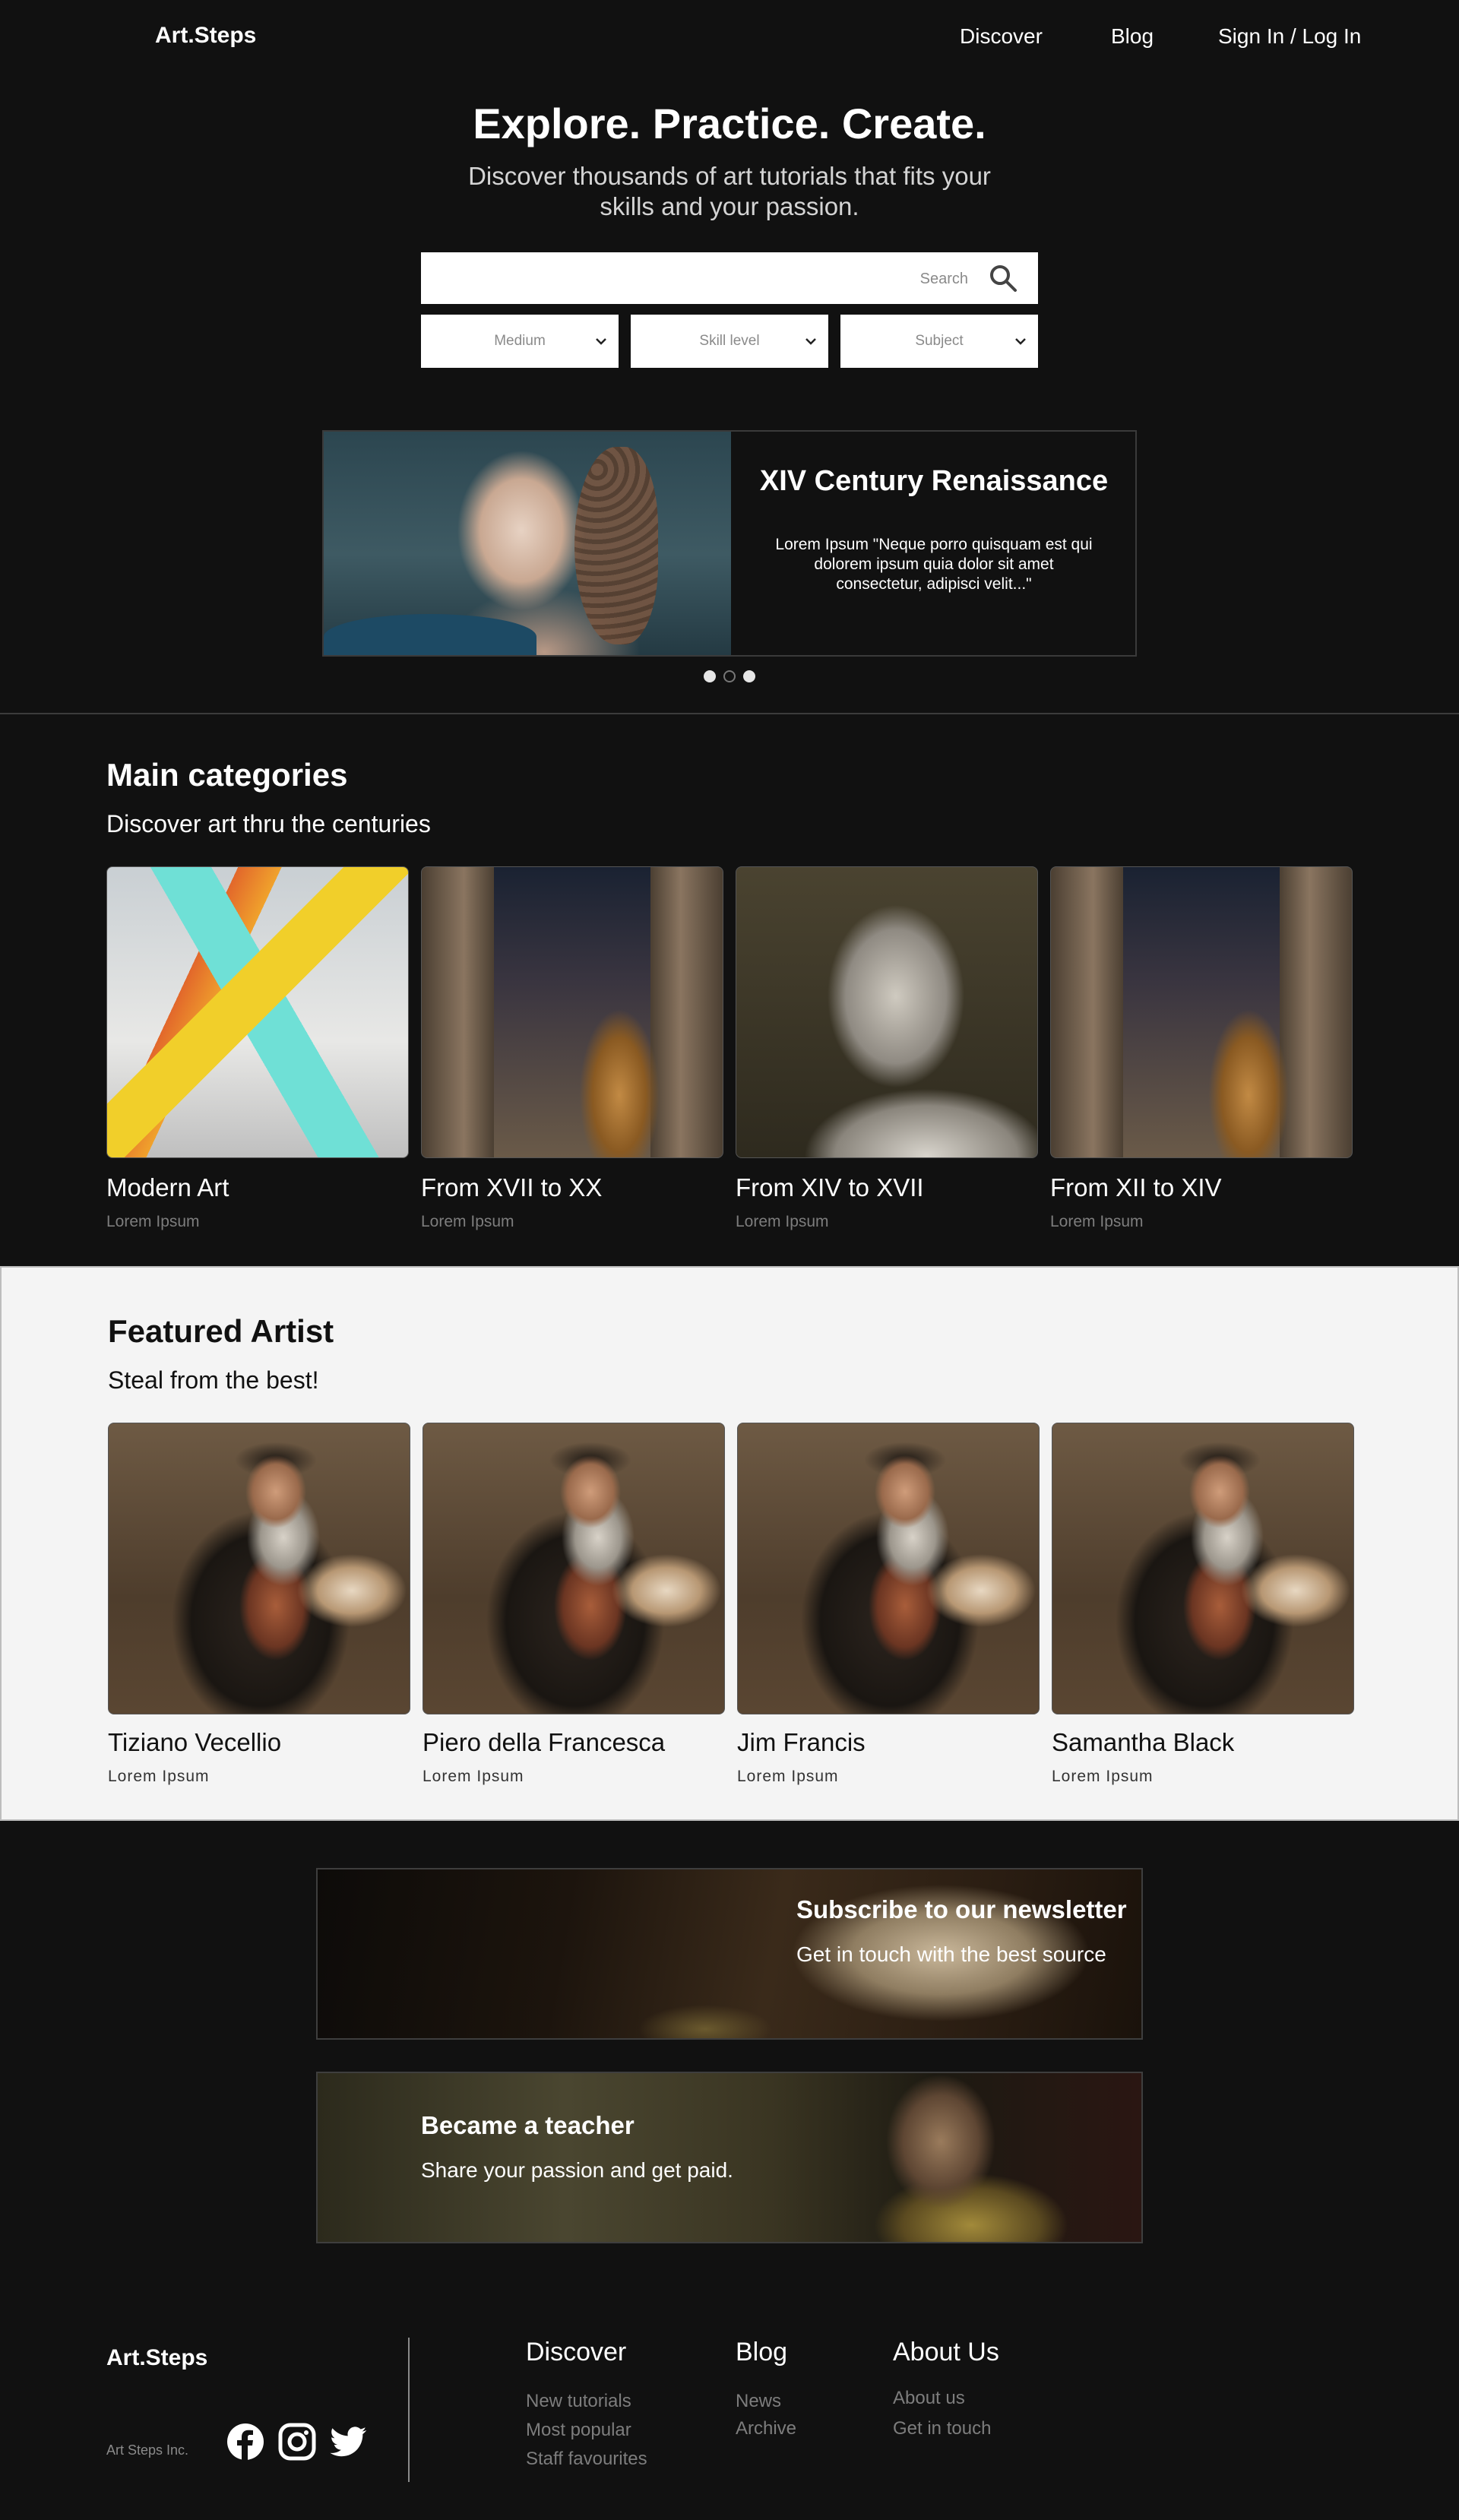  Describe the element at coordinates (257, 1012) in the screenshot. I see `category-image-modern-art` at that location.